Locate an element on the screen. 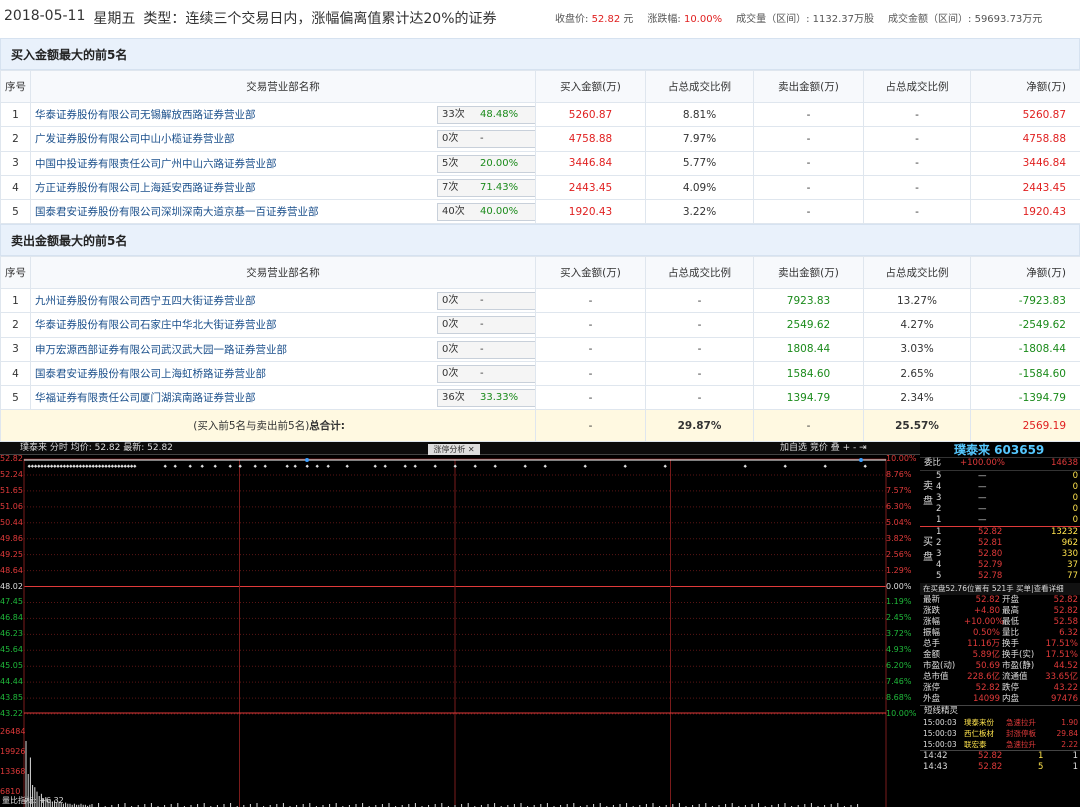 The height and width of the screenshot is (807, 1080). broker-name-link: 广发证券股份有限公司中山小榄证券营业部 is located at coordinates (135, 139).